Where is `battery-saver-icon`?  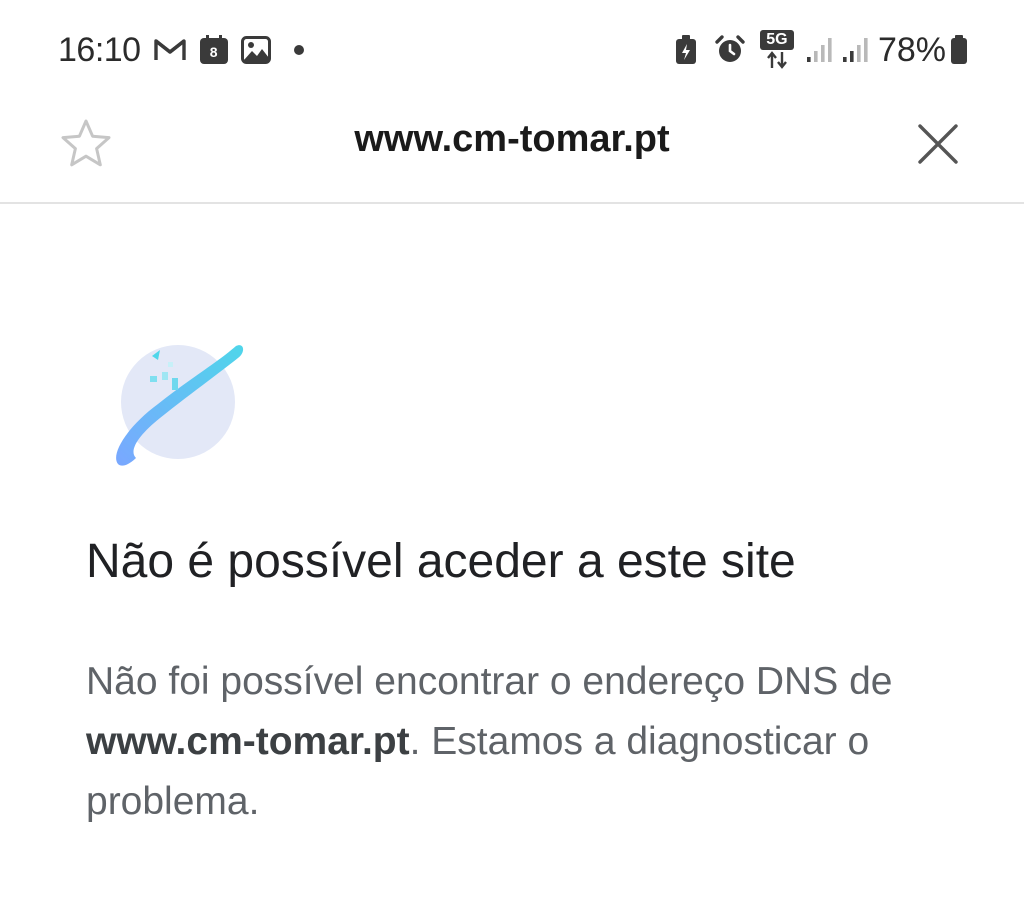
battery-saver-icon is located at coordinates (686, 50).